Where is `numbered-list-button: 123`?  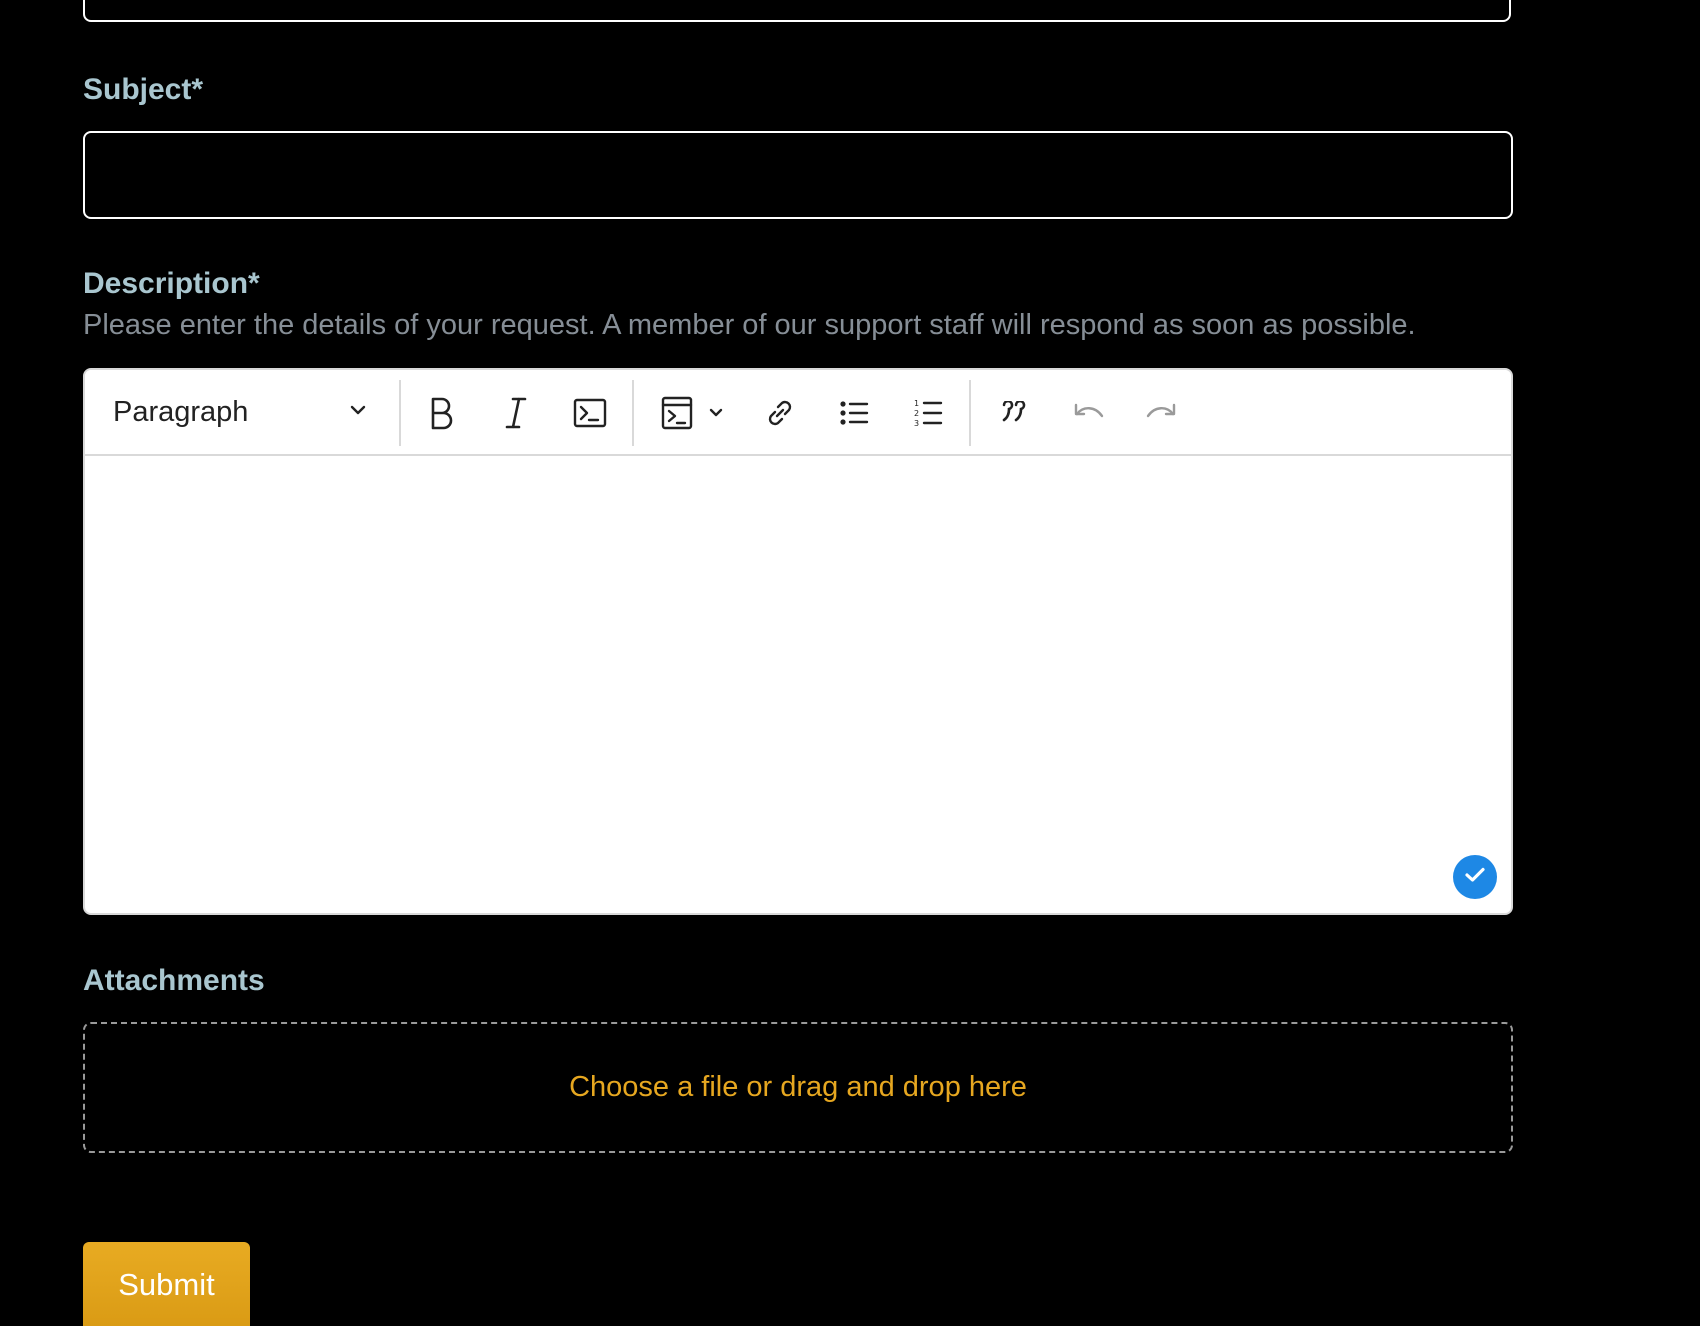
numbered-list-button: 123 is located at coordinates (928, 413).